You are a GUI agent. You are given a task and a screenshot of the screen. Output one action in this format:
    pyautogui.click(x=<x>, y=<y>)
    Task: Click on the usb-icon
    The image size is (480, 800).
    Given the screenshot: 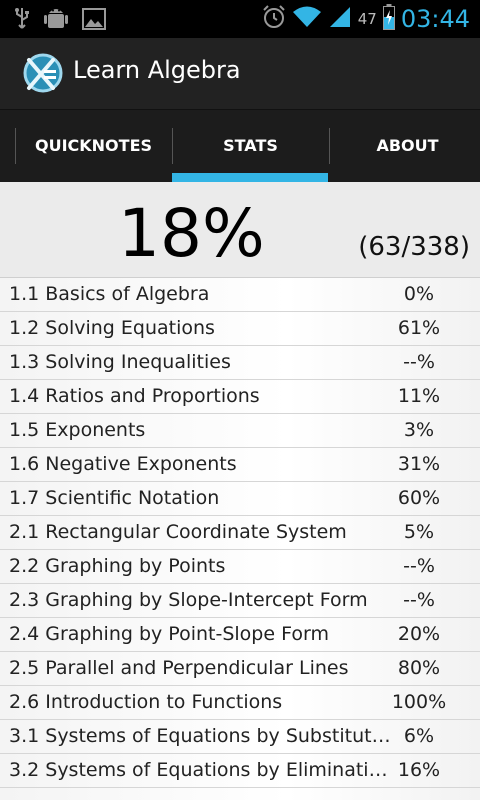 What is the action you would take?
    pyautogui.click(x=22, y=21)
    